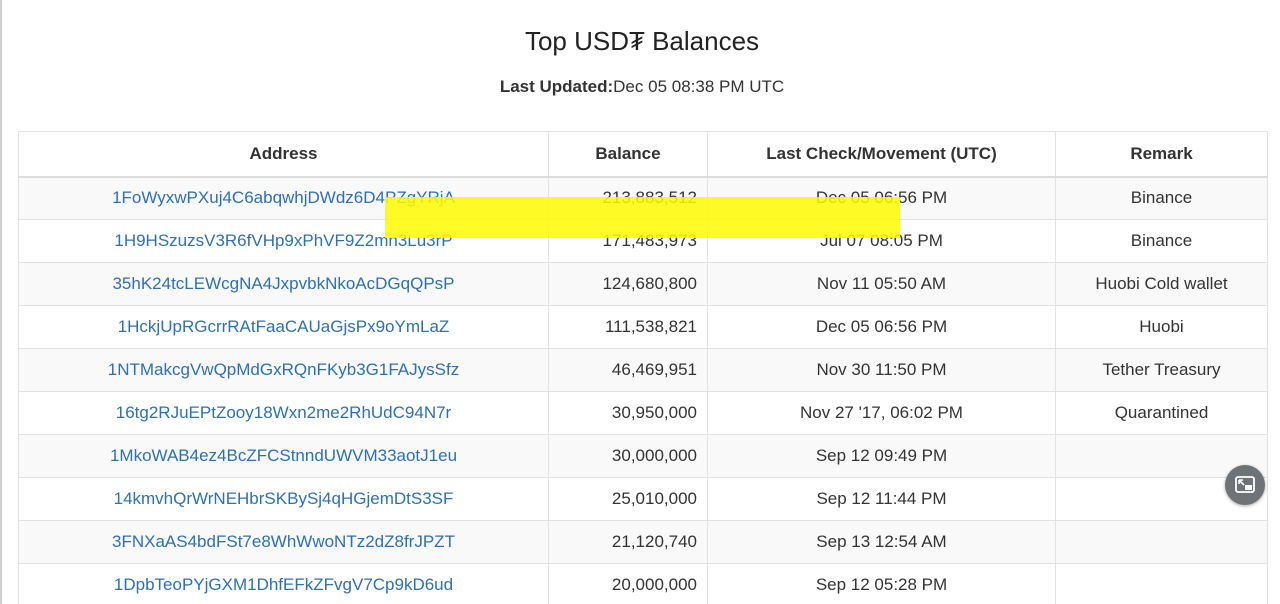 This screenshot has height=604, width=1280. I want to click on address-link: 1H9HSzuzsV3R6fVHp9xPhVF9Z2mn3Lu3rP, so click(283, 240).